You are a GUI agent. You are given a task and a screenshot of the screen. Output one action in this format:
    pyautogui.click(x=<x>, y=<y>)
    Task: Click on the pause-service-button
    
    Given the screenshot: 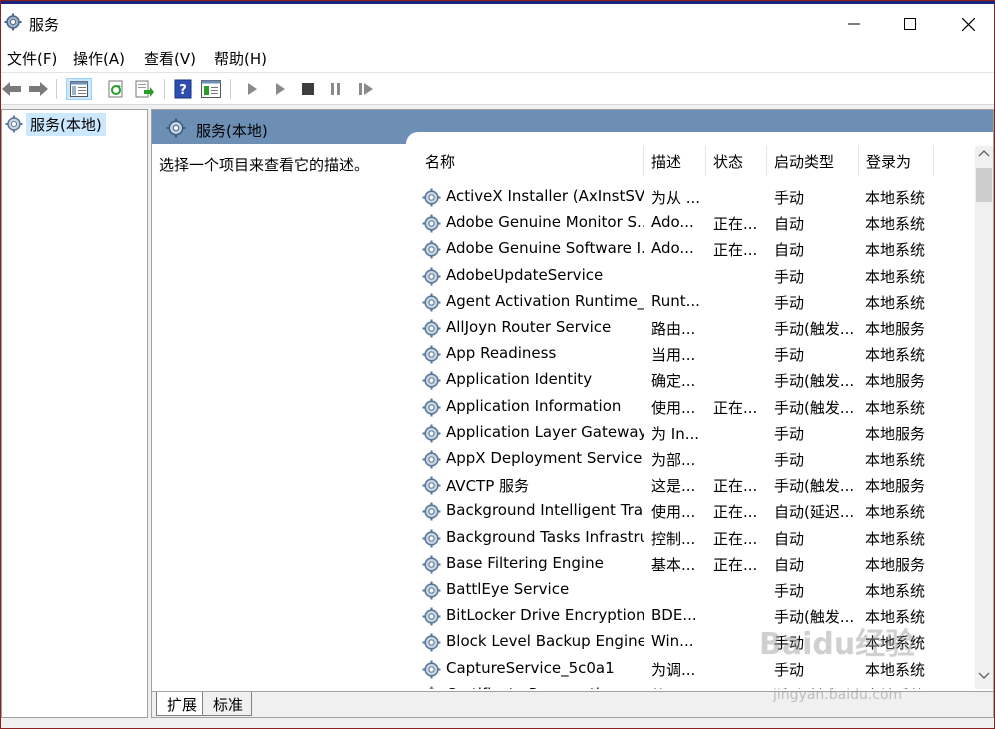 What is the action you would take?
    pyautogui.click(x=336, y=89)
    